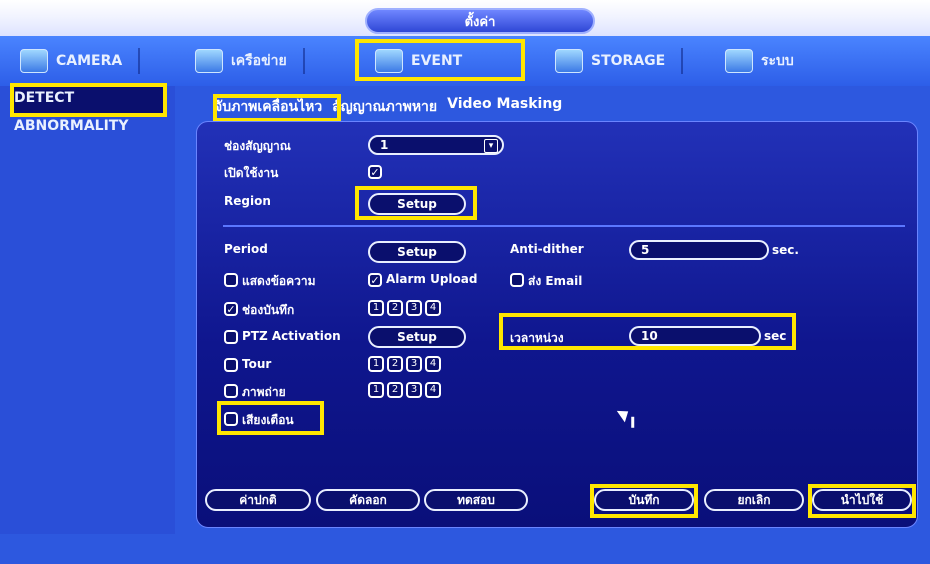 This screenshot has width=930, height=564. What do you see at coordinates (465, 549) in the screenshot?
I see `bottom-footer` at bounding box center [465, 549].